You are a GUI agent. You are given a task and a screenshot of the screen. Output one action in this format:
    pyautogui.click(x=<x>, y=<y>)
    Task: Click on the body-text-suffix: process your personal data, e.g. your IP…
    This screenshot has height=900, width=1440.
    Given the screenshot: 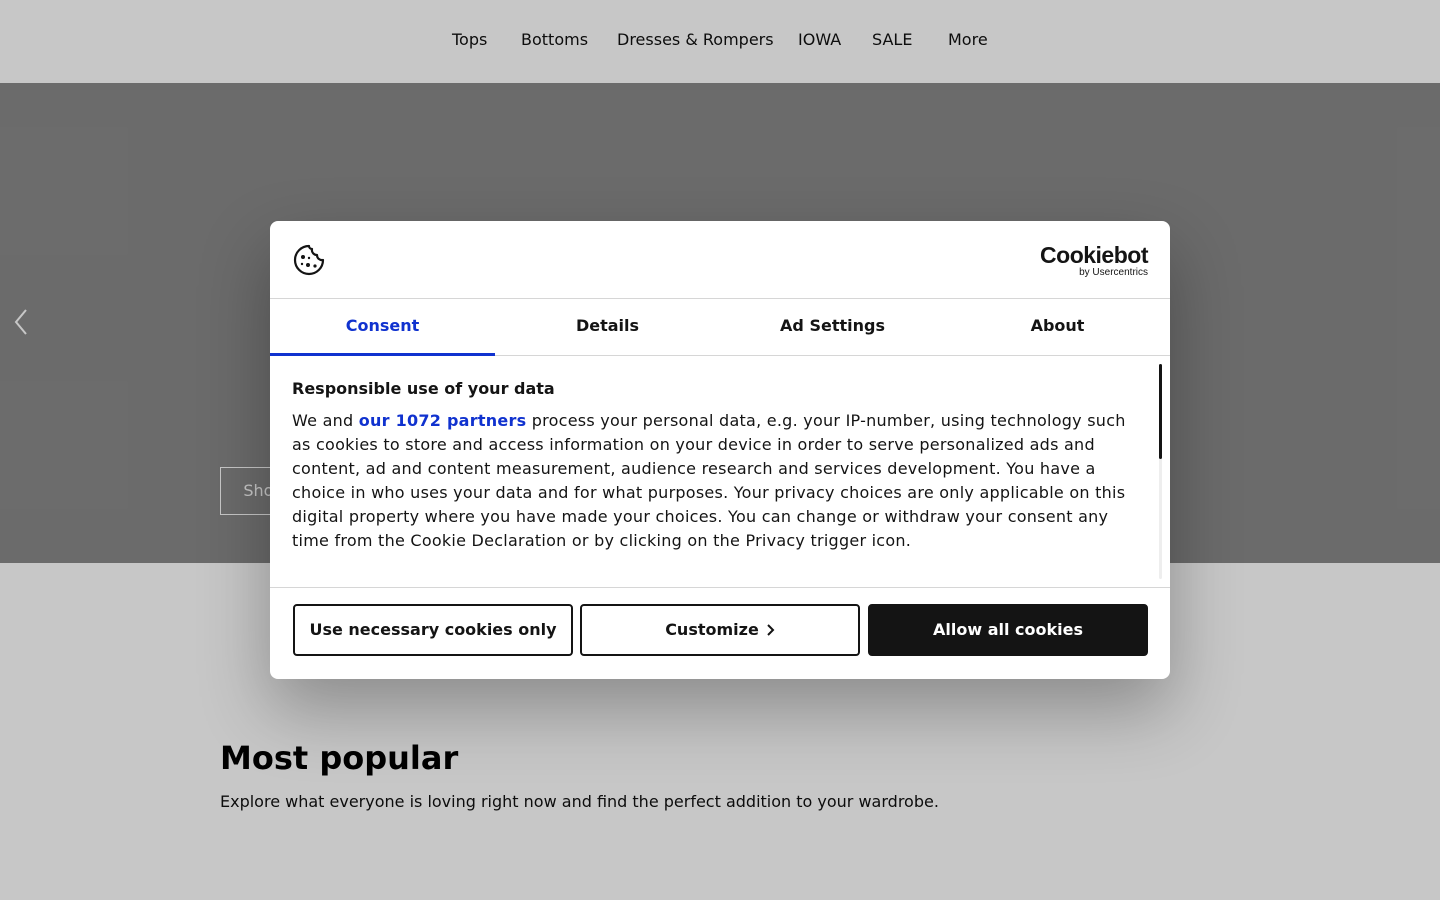 What is the action you would take?
    pyautogui.click(x=709, y=480)
    